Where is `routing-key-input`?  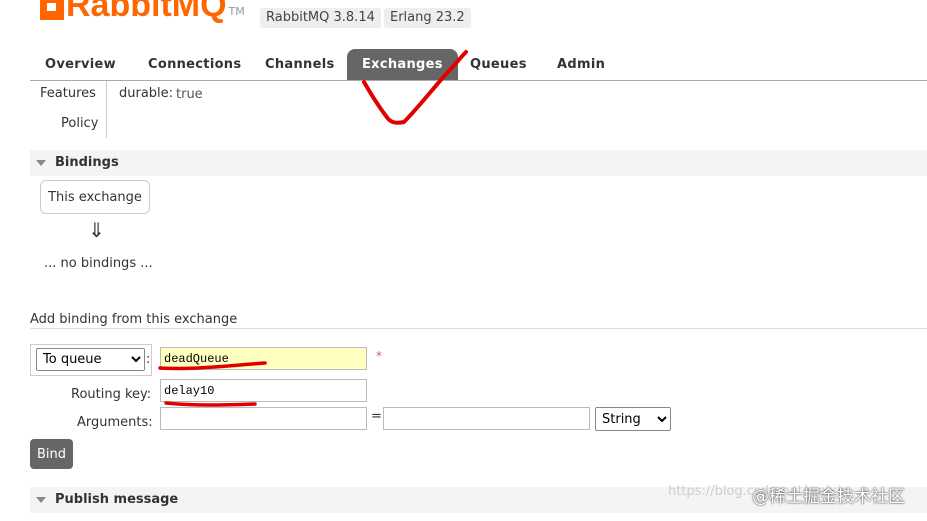
routing-key-input is located at coordinates (263, 390).